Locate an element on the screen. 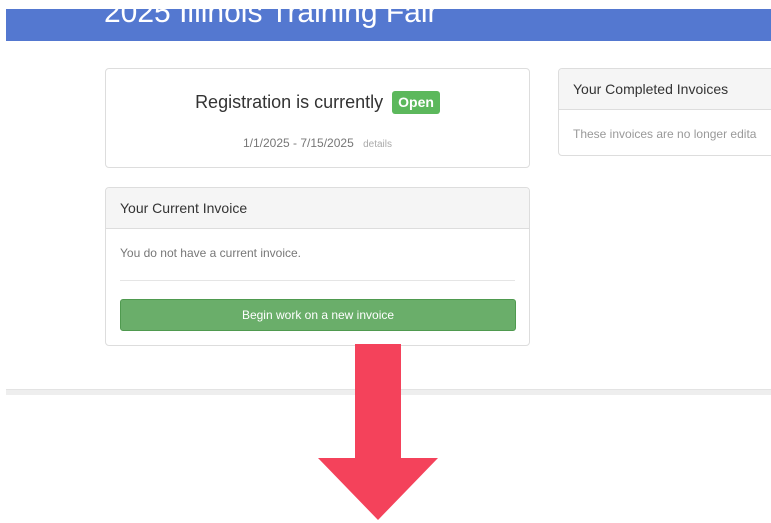 This screenshot has width=771, height=523. registration-date-range: 1/1/2025 - 7/15/2025 is located at coordinates (298, 143).